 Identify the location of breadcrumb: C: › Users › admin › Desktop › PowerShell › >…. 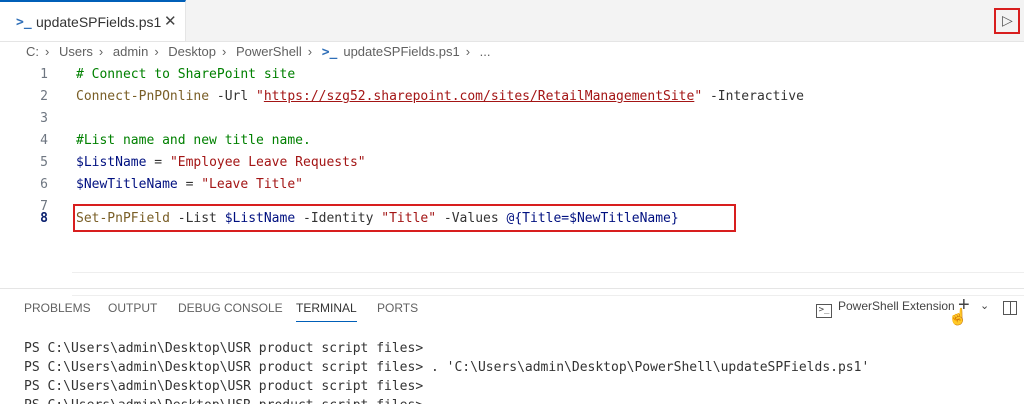
(258, 54).